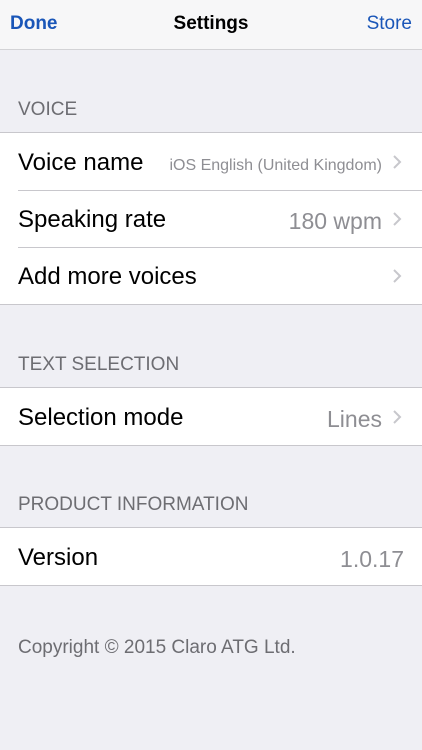 The image size is (422, 750). Describe the element at coordinates (81, 162) in the screenshot. I see `voice-name-label: Voice name` at that location.